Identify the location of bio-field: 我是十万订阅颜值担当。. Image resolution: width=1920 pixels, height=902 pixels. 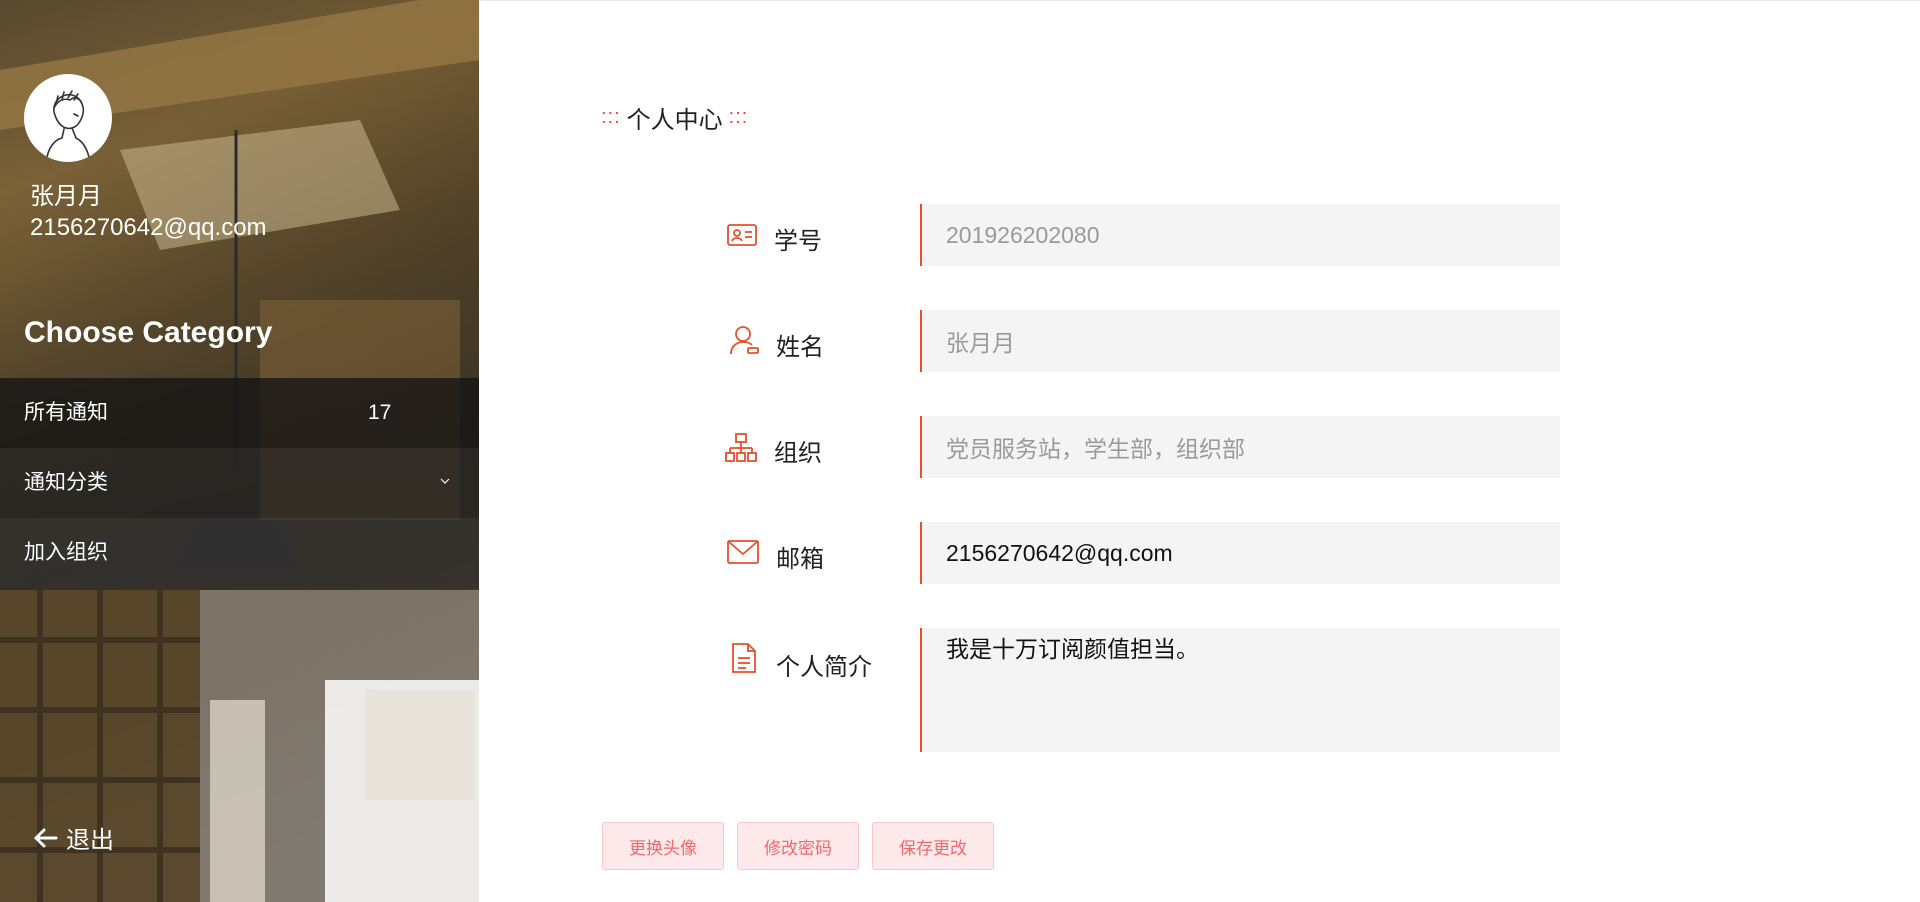
(1240, 690).